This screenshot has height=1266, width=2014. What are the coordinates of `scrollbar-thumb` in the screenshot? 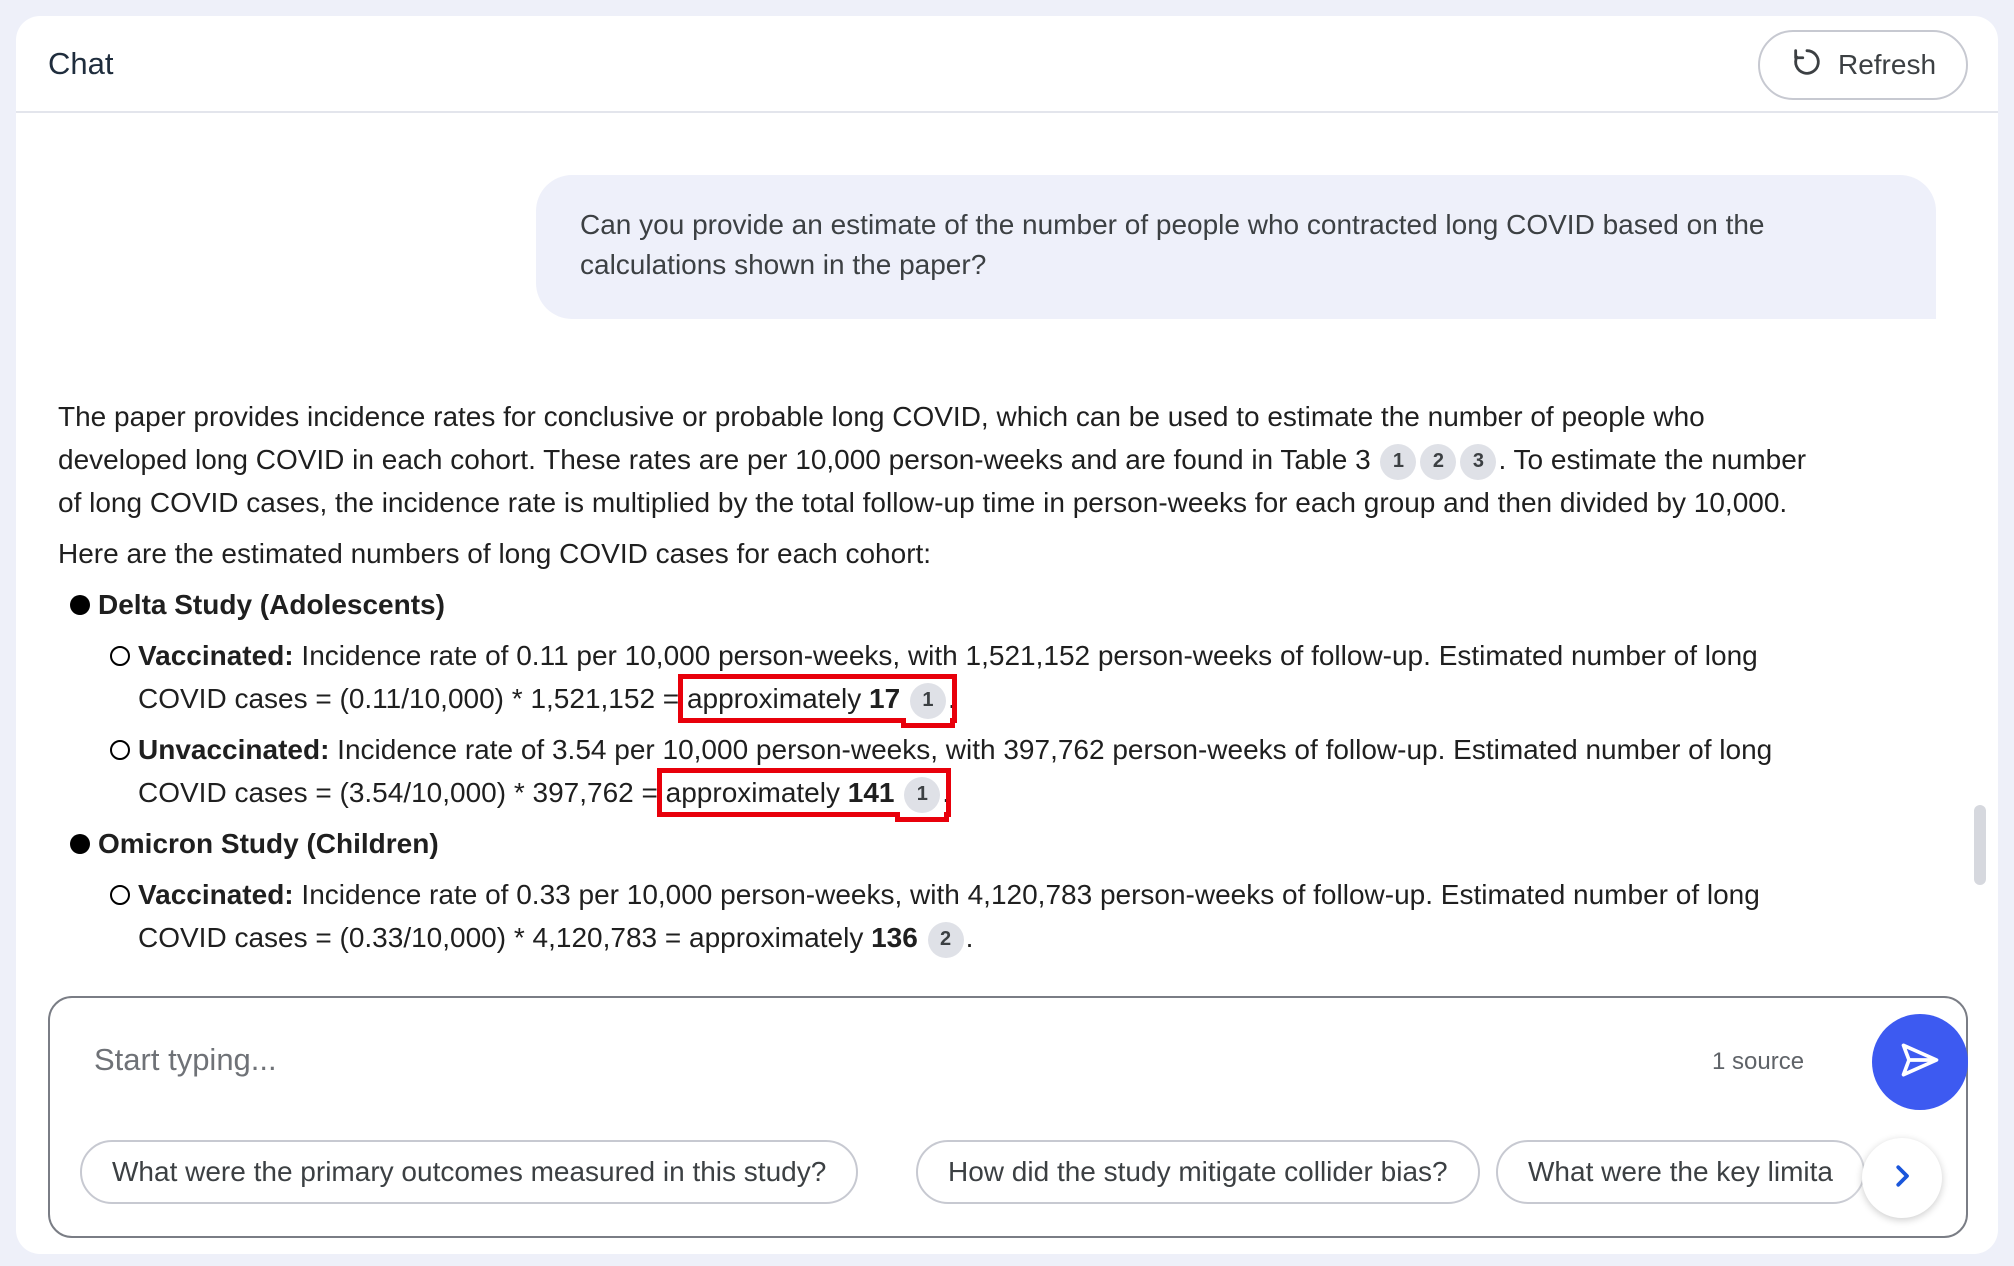 It's located at (1980, 845).